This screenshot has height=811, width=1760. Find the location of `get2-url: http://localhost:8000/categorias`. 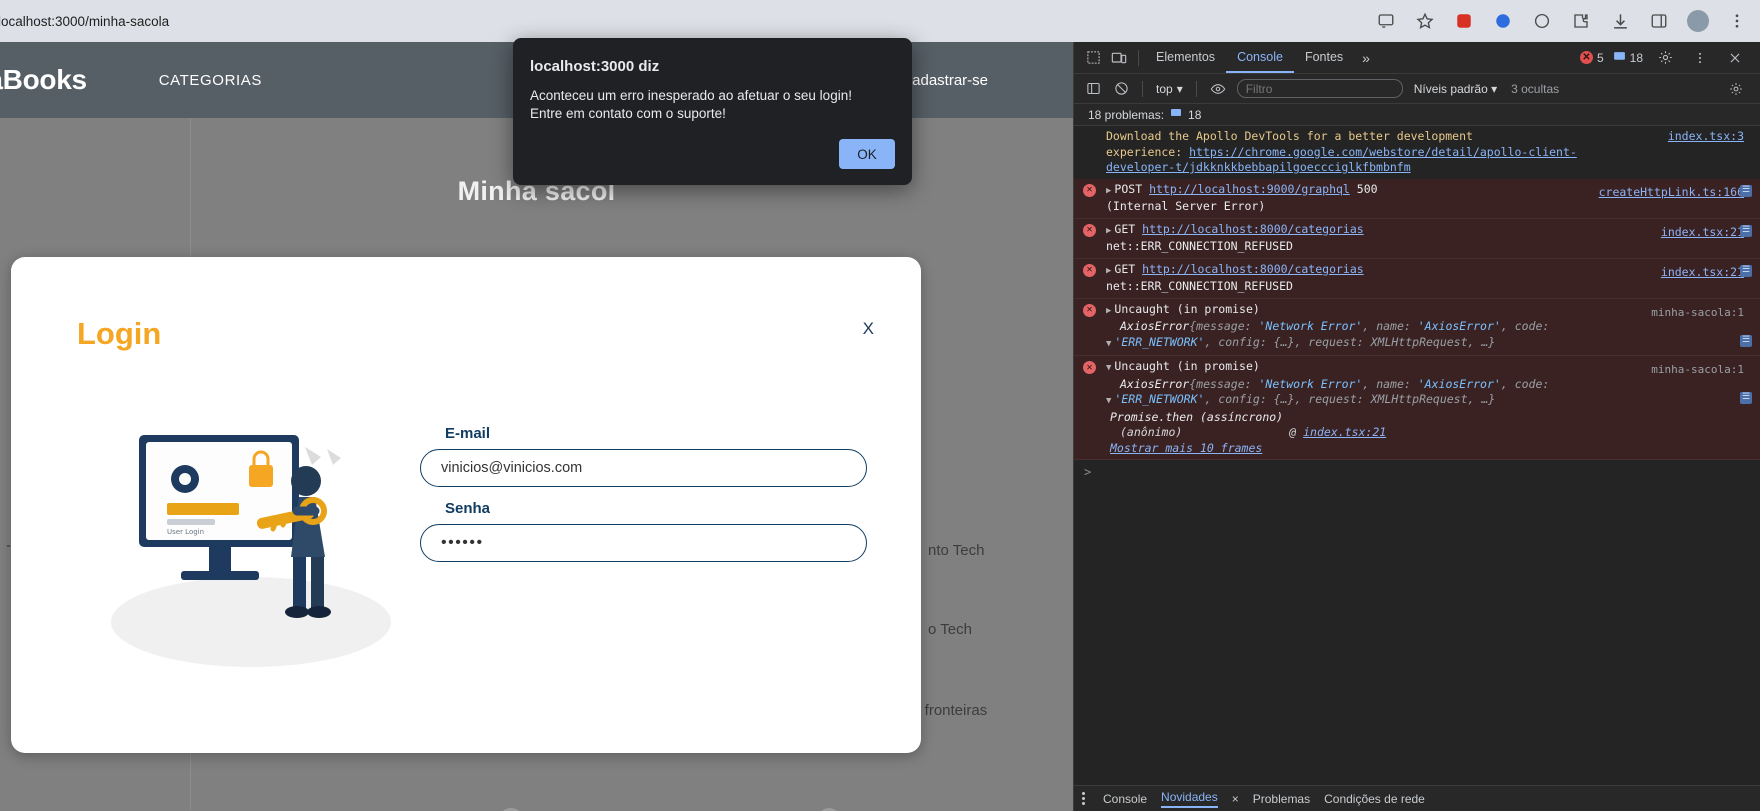

get2-url: http://localhost:8000/categorias is located at coordinates (1253, 269).